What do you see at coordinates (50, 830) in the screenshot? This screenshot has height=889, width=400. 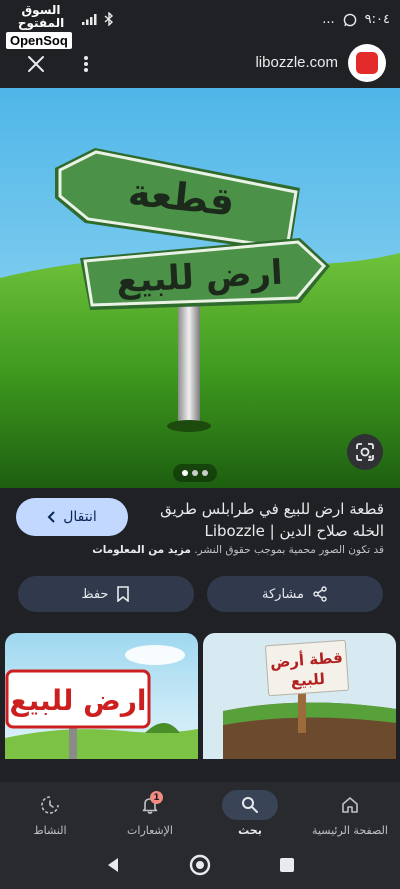 I see `nav-activity-label: النشاط` at bounding box center [50, 830].